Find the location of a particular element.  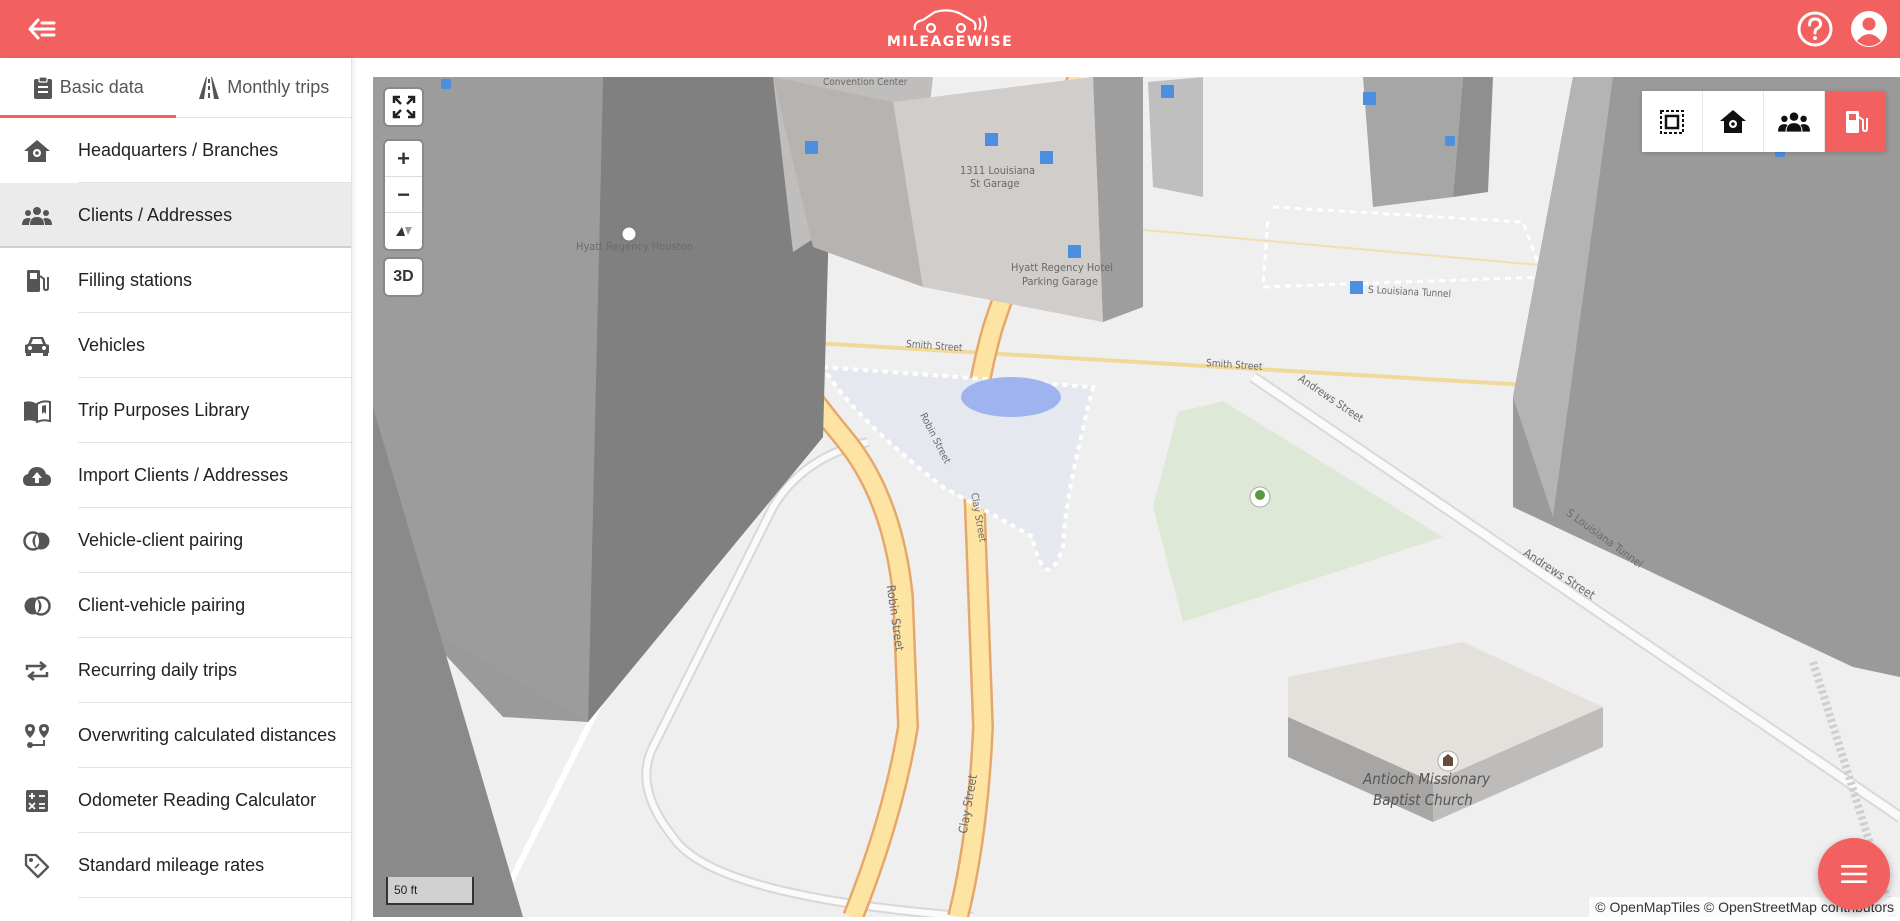

select-area-icon is located at coordinates (1672, 121).